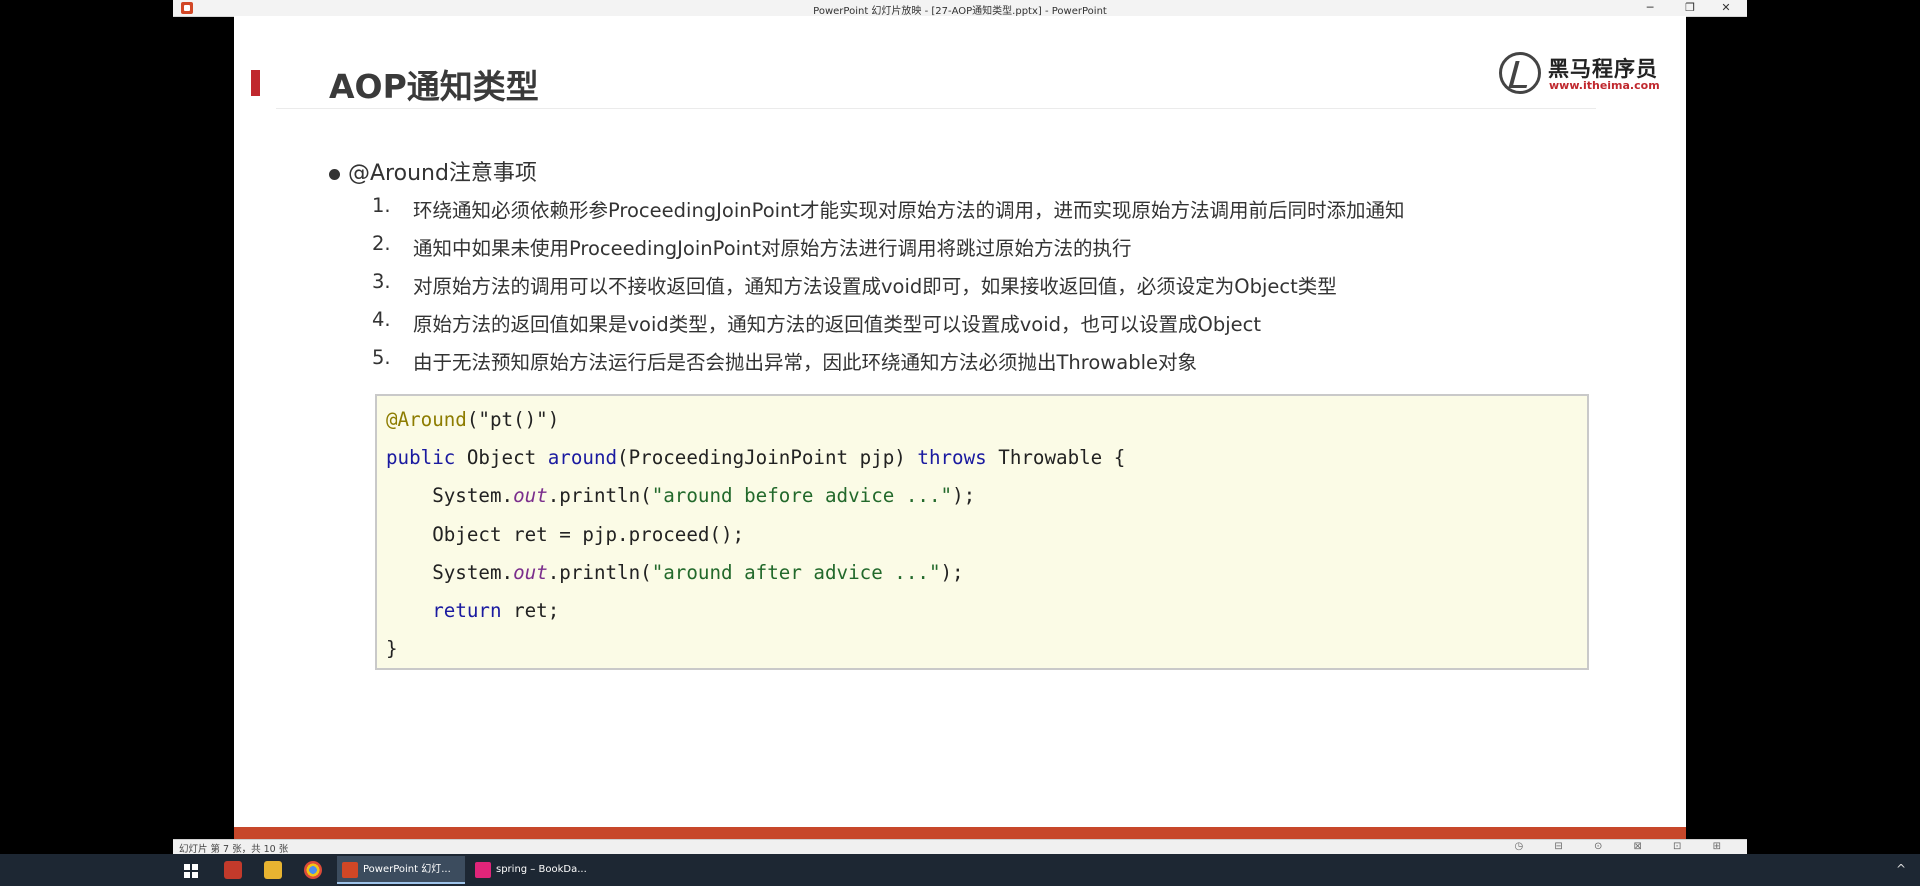 Image resolution: width=1920 pixels, height=886 pixels. Describe the element at coordinates (255, 83) in the screenshot. I see `title-accent-bar` at that location.